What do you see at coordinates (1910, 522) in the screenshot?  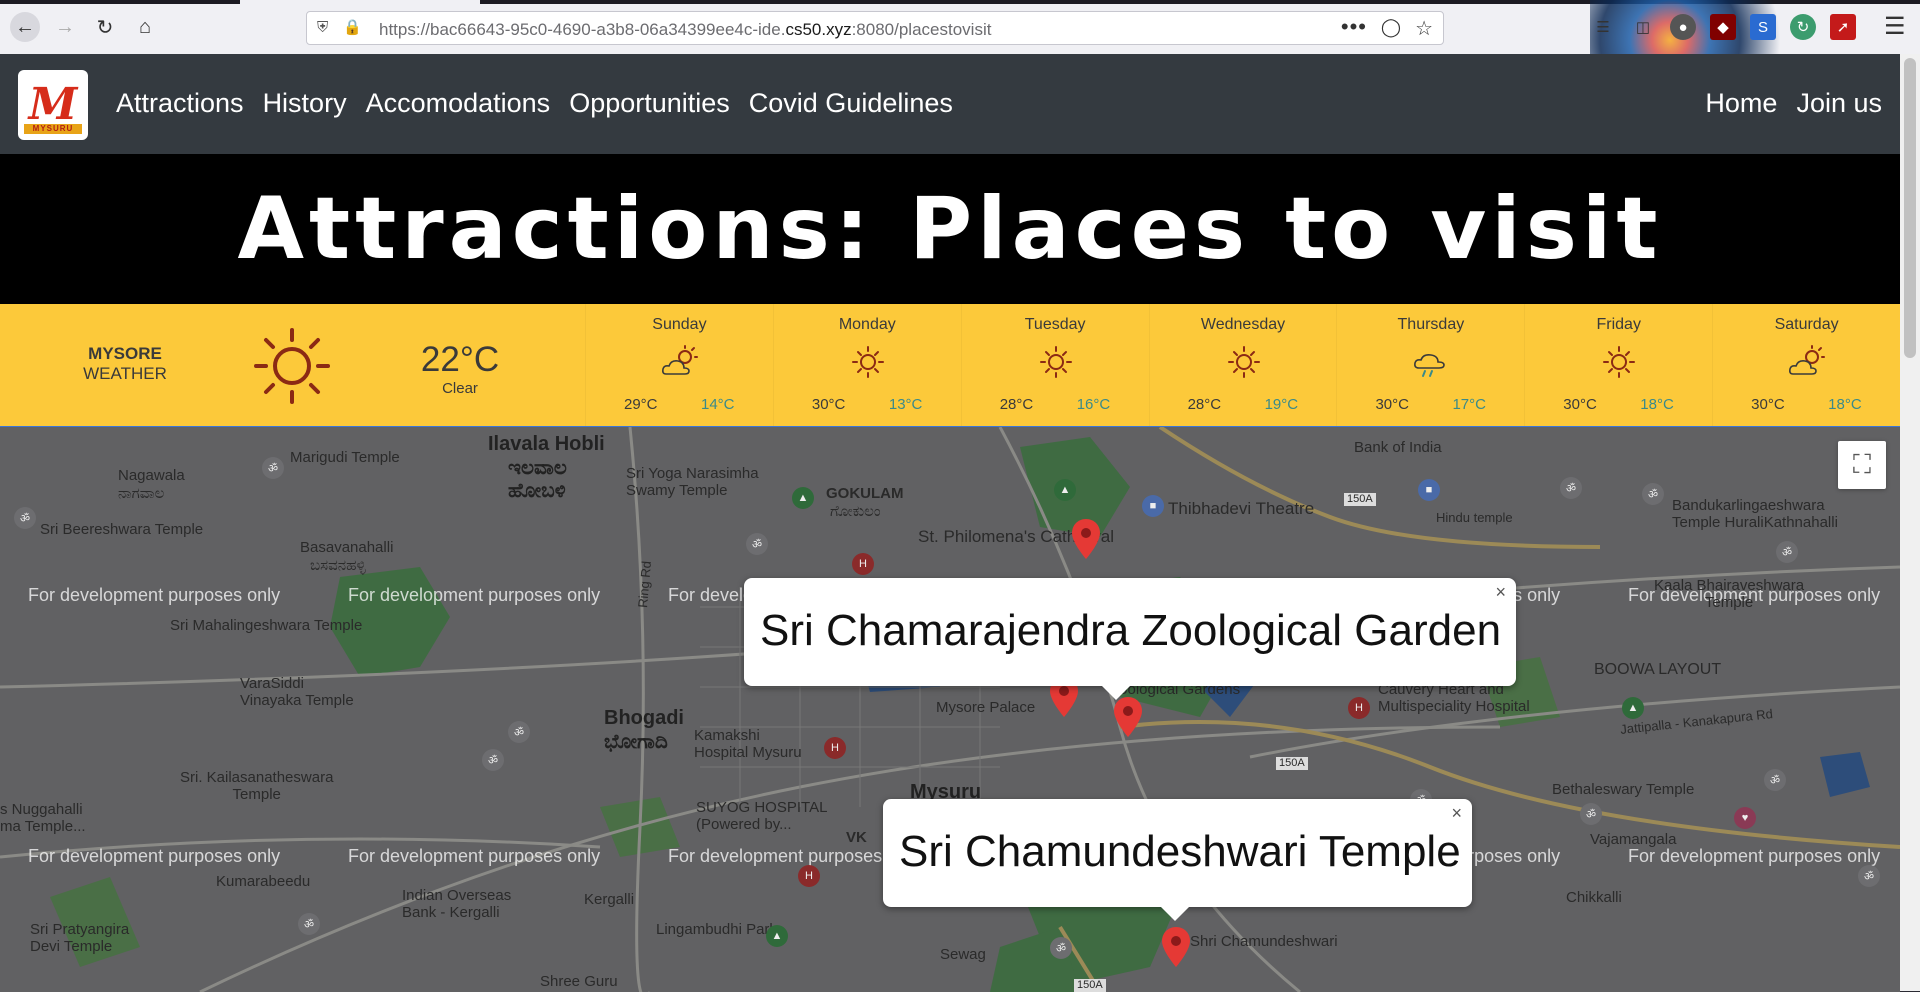 I see `page-scrollbar` at bounding box center [1910, 522].